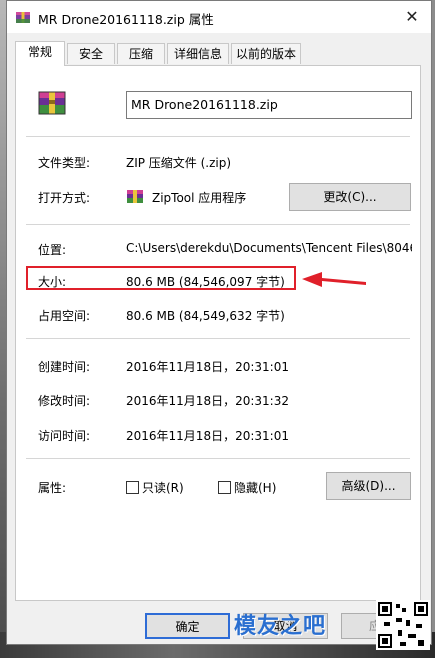 The height and width of the screenshot is (658, 435). What do you see at coordinates (126, 19) in the screenshot?
I see `window-title: MR Drone20161118.zip 属性` at bounding box center [126, 19].